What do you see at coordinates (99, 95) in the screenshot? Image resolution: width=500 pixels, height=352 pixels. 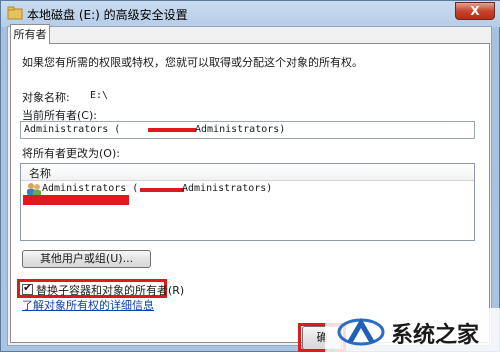 I see `object-name-value: E:\` at bounding box center [99, 95].